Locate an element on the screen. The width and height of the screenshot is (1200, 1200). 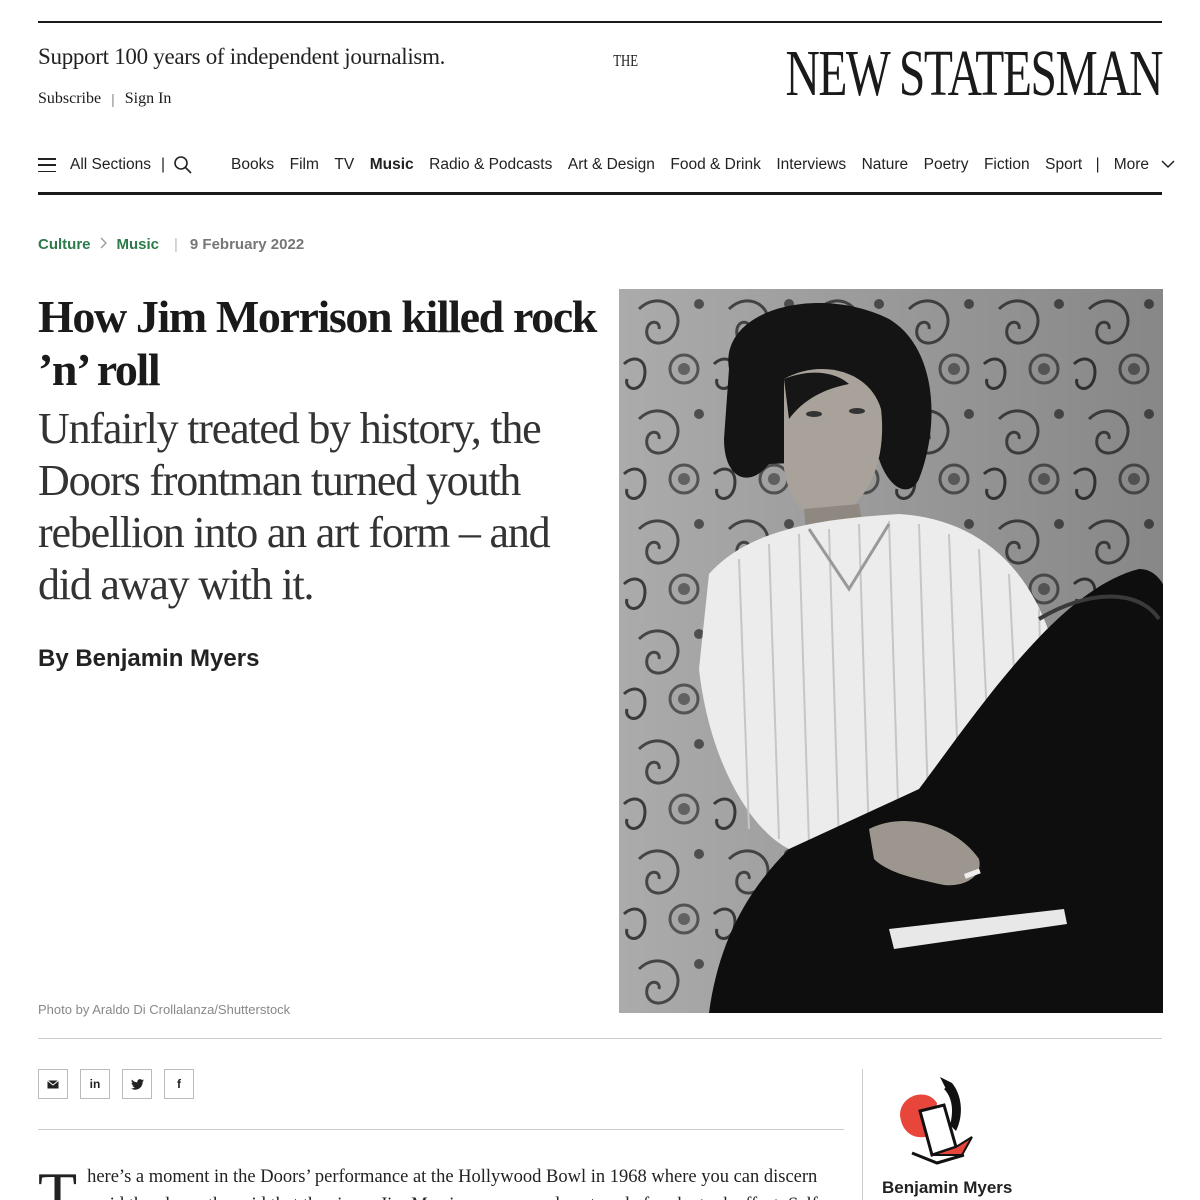
logo-the: THE is located at coordinates (625, 61).